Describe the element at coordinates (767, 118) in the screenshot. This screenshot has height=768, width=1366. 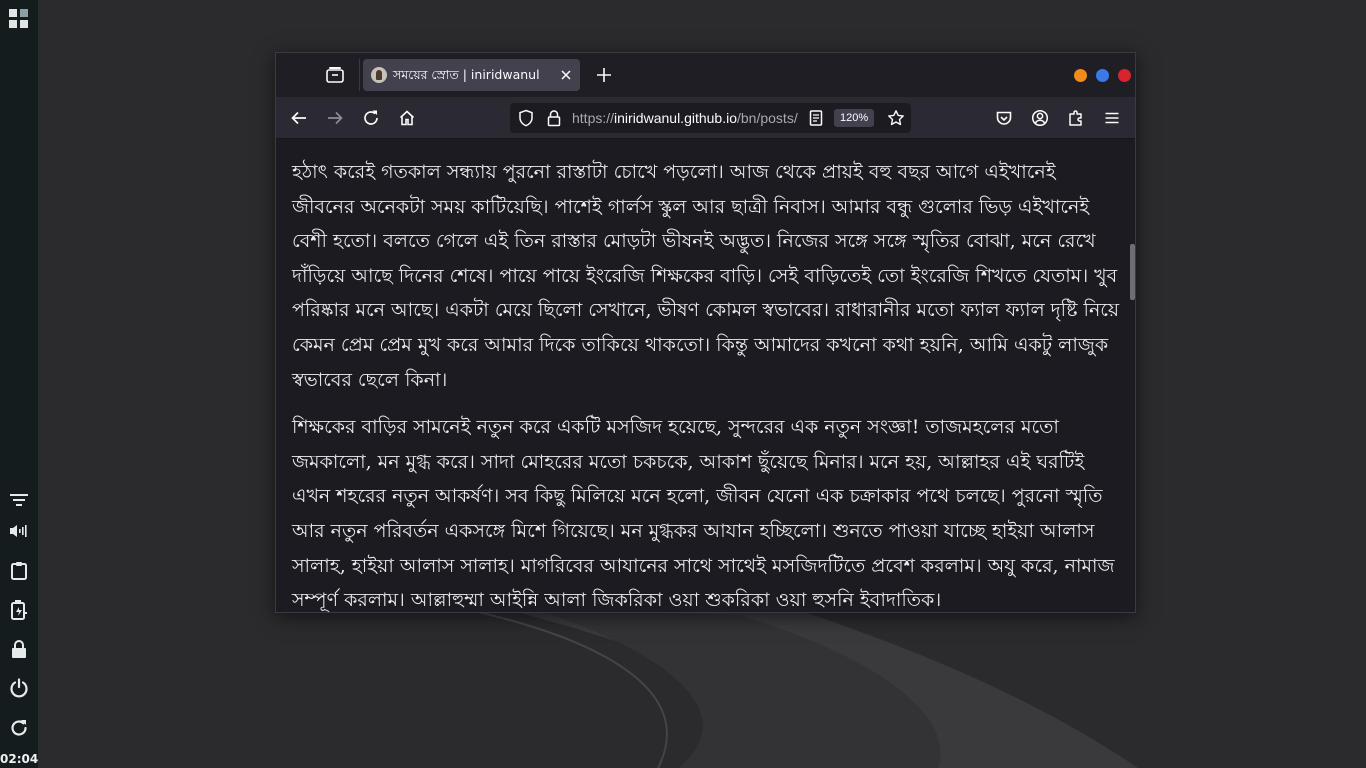
I see `url-path: /bn/posts/` at that location.